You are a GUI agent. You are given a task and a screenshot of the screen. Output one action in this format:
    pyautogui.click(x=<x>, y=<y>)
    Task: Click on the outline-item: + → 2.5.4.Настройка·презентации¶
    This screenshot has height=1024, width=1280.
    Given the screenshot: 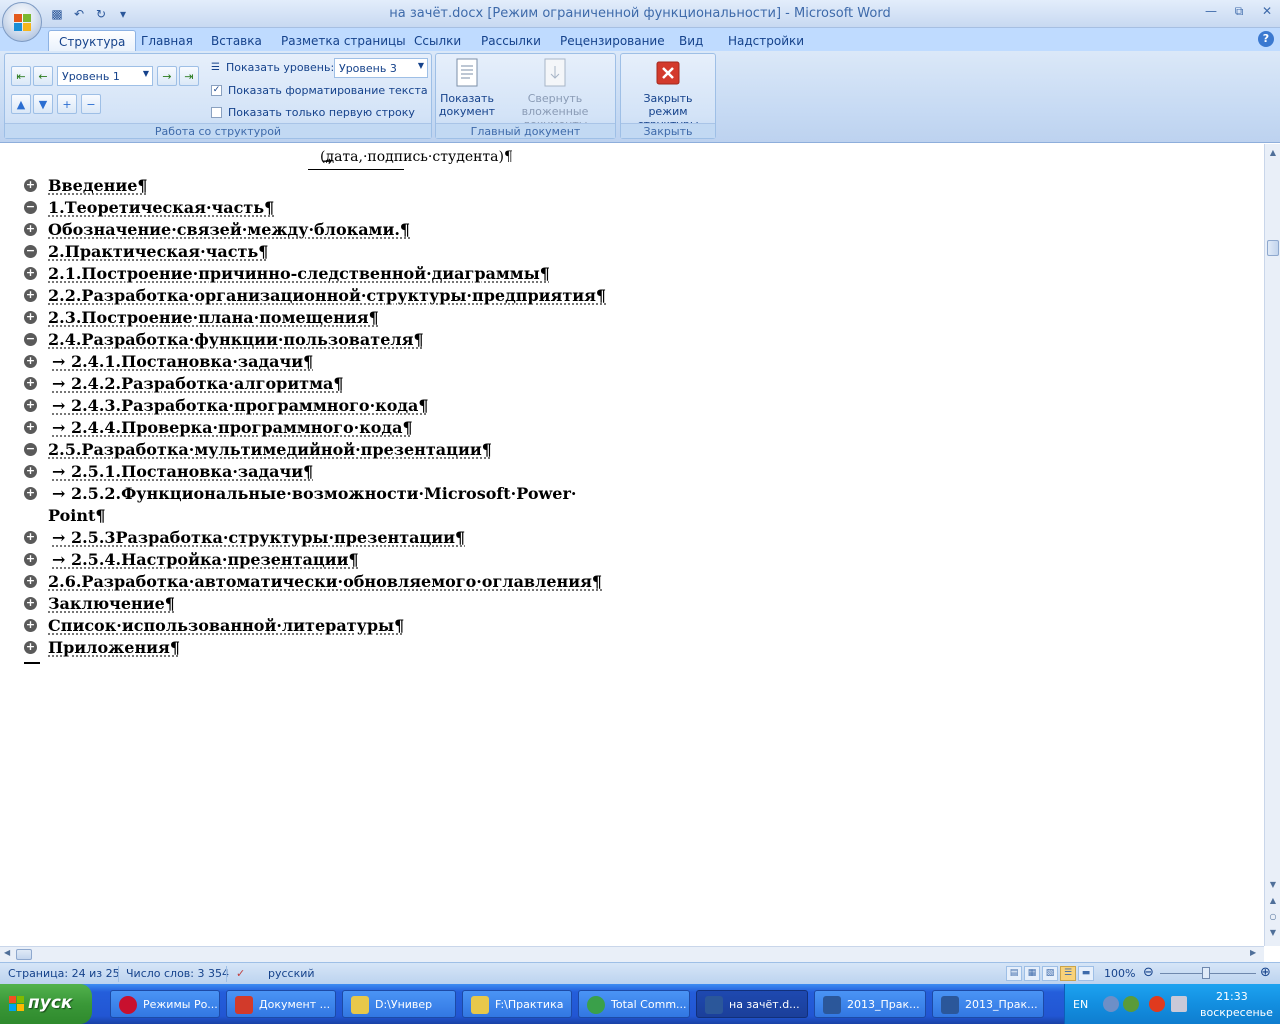 What is the action you would take?
    pyautogui.click(x=350, y=560)
    